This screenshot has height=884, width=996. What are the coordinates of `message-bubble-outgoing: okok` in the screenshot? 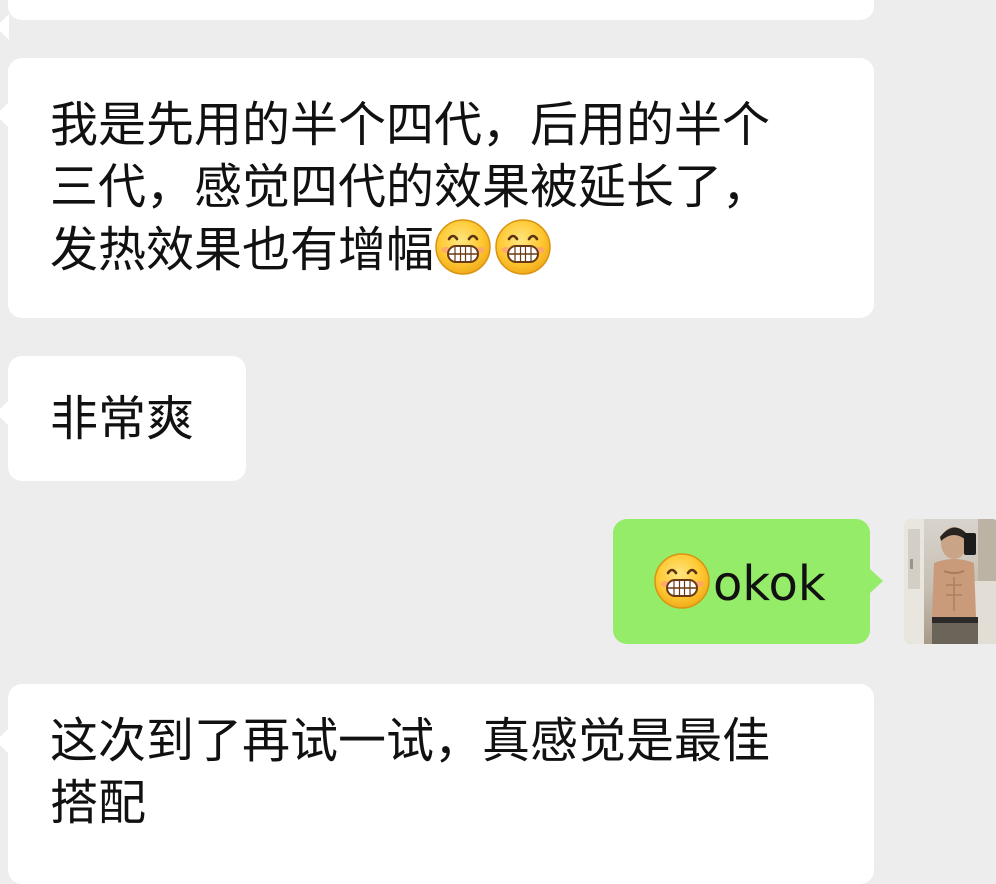 It's located at (748, 581).